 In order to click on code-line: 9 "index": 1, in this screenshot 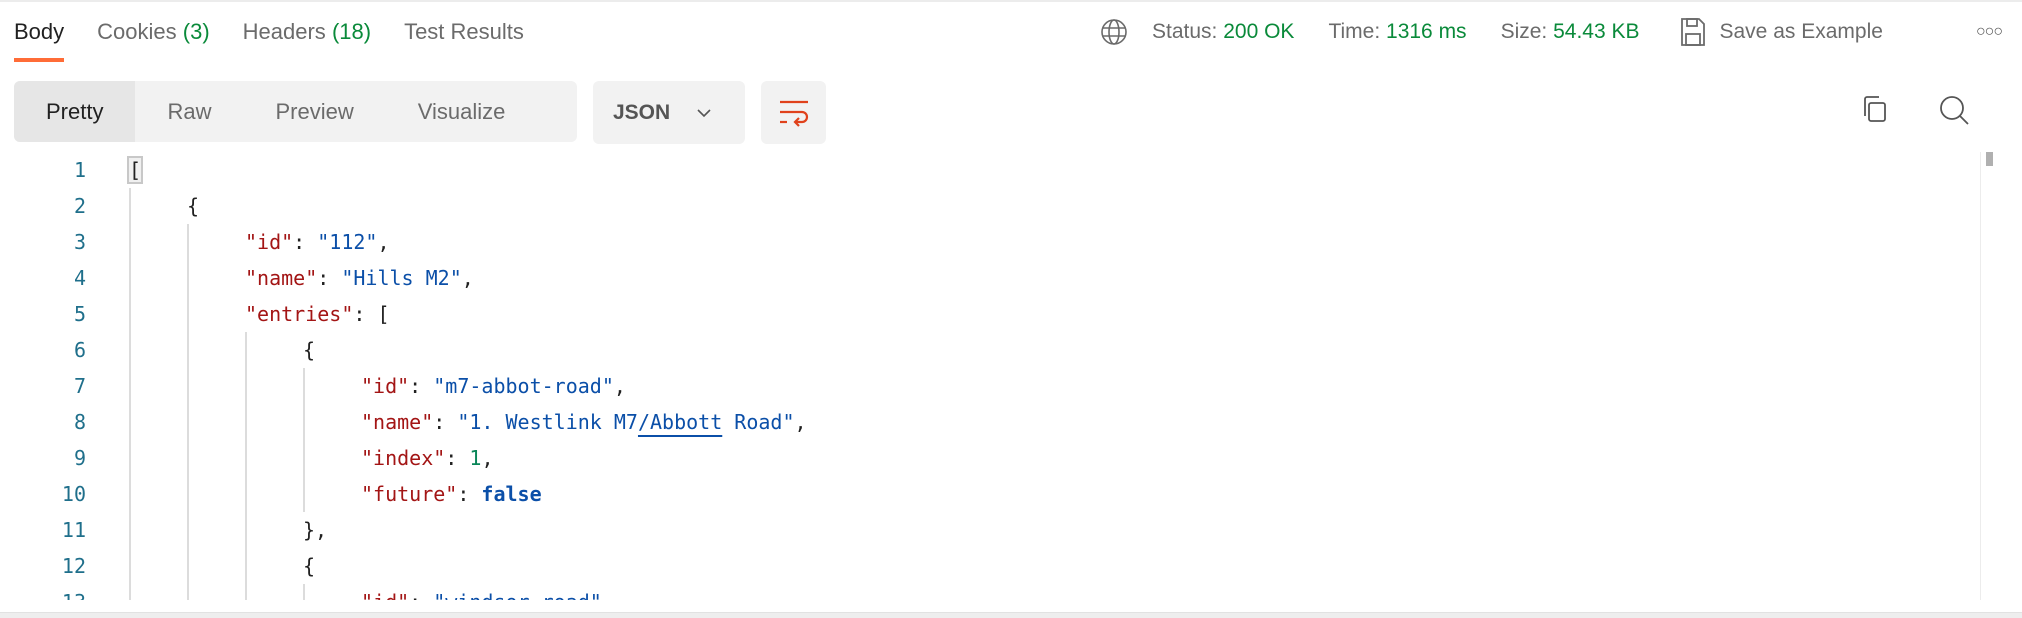, I will do `click(987, 458)`.